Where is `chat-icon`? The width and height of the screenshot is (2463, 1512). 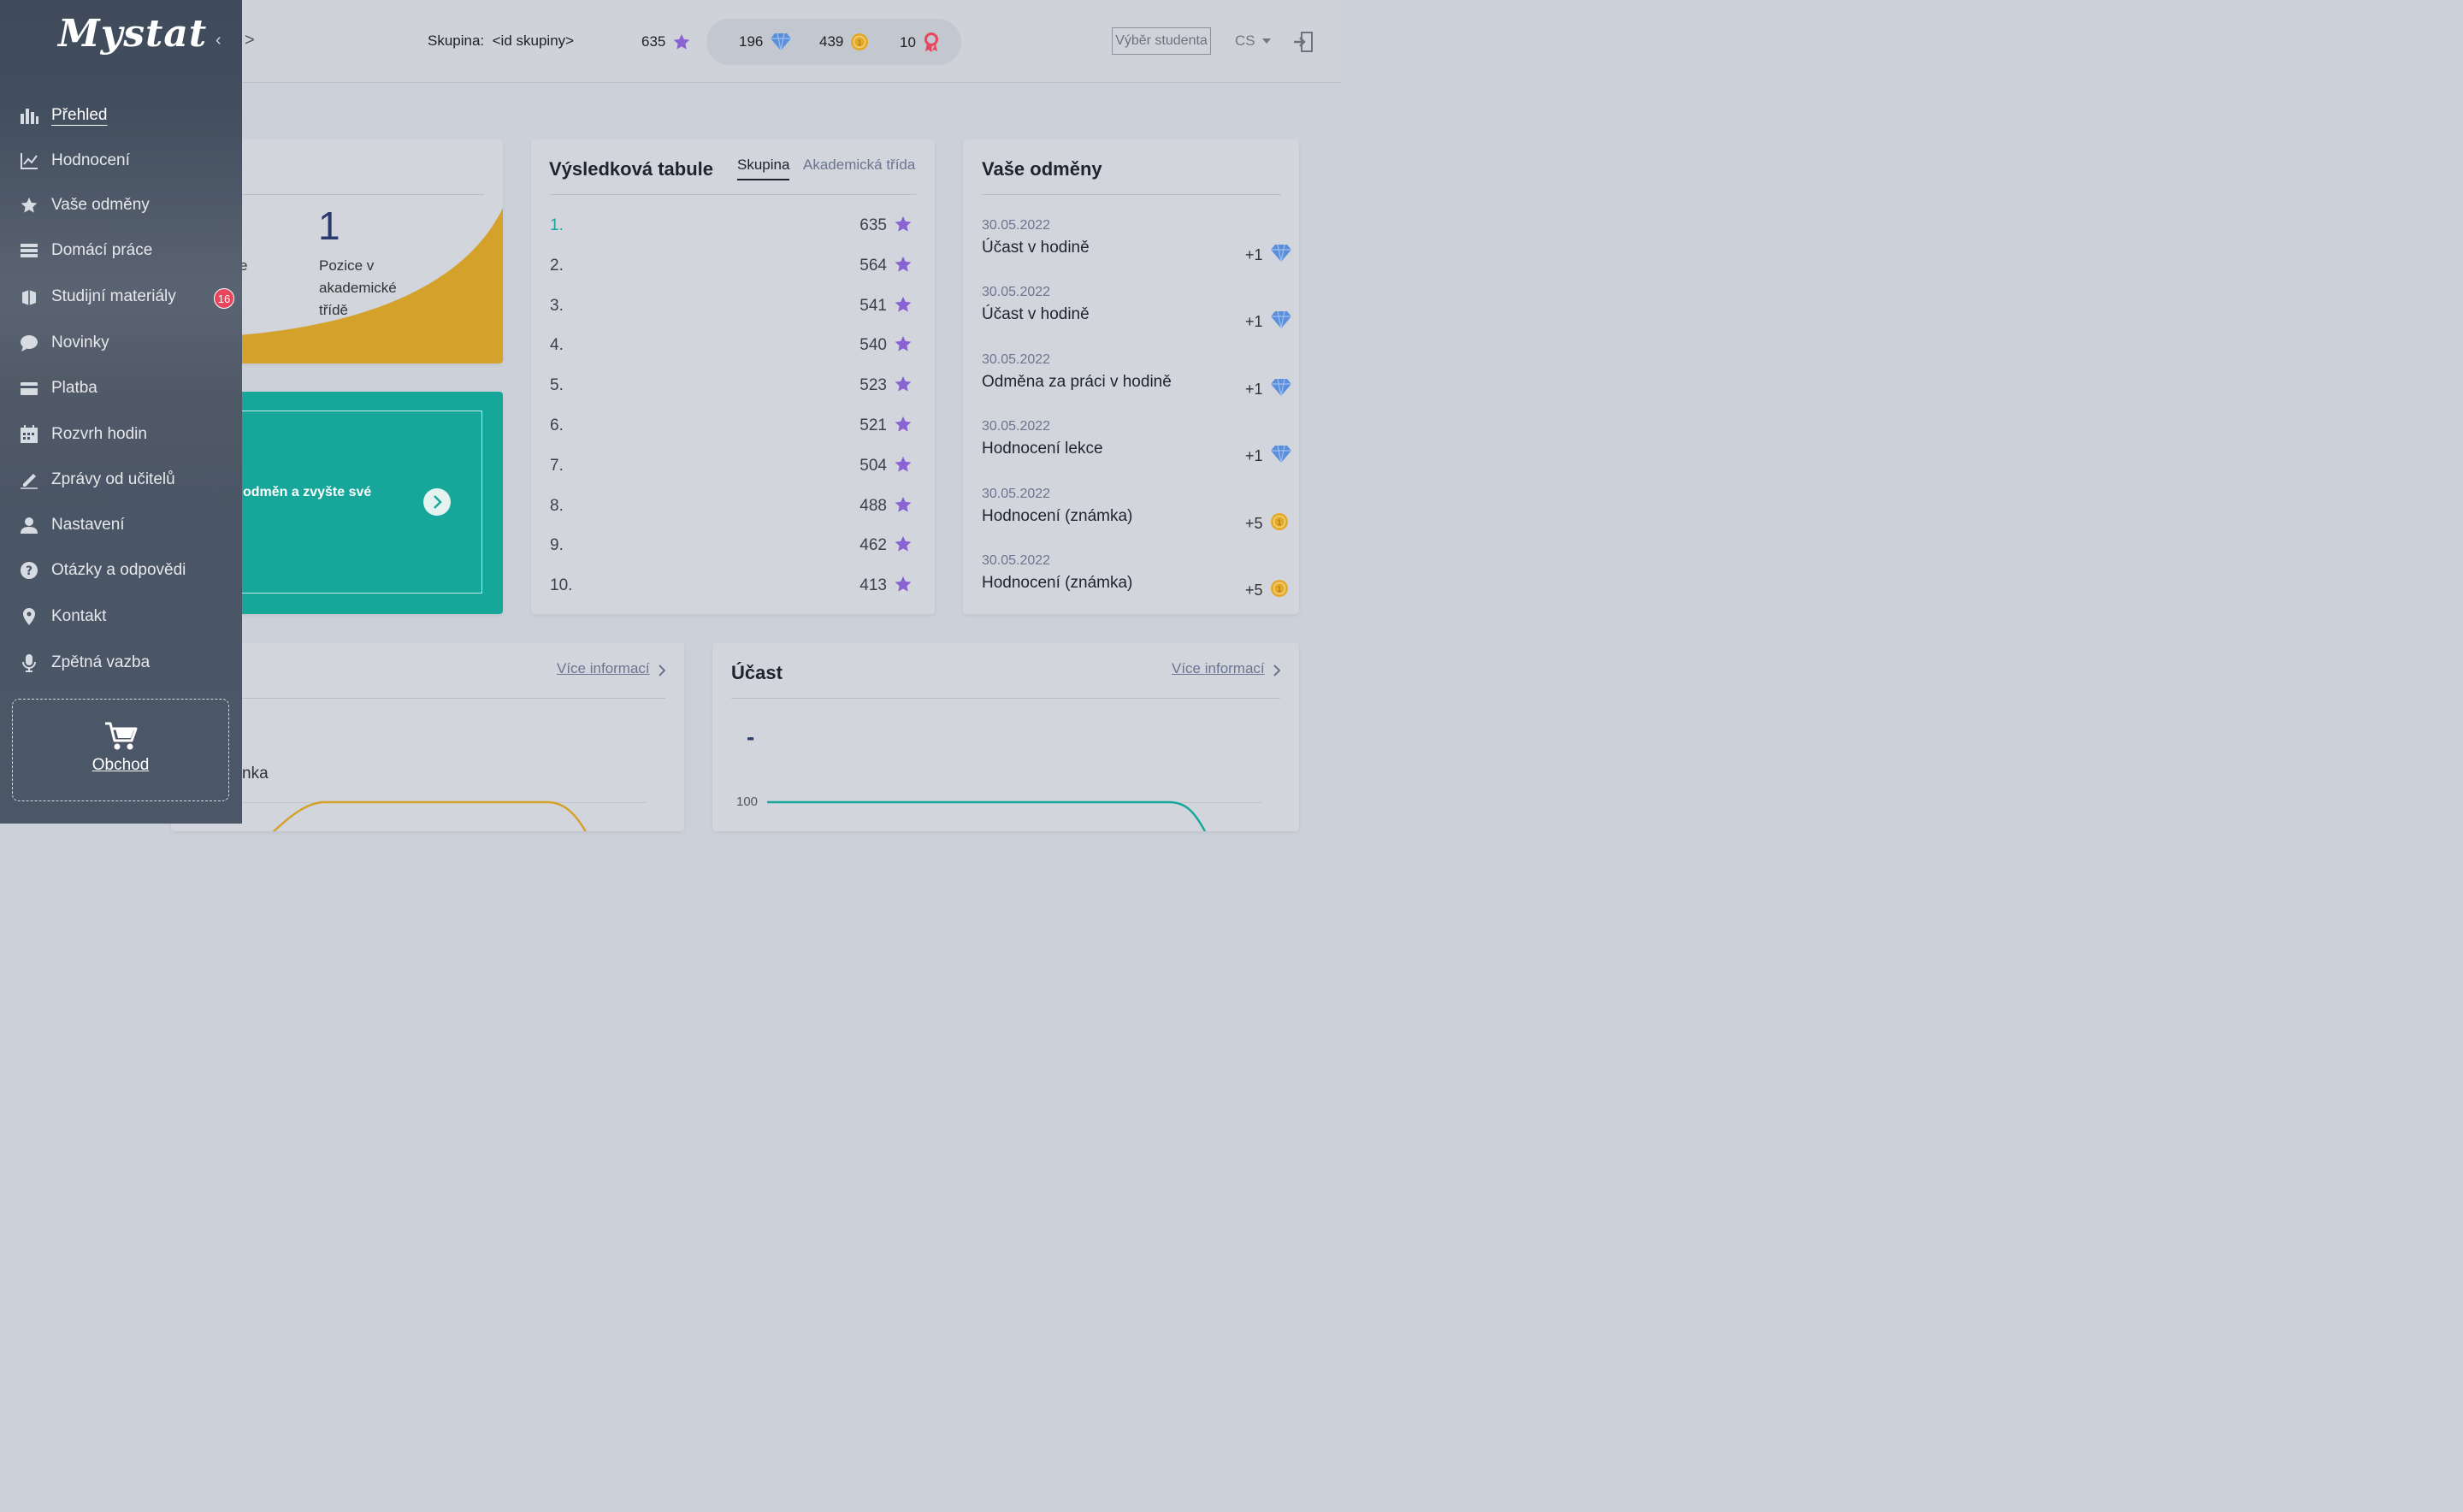 chat-icon is located at coordinates (29, 343).